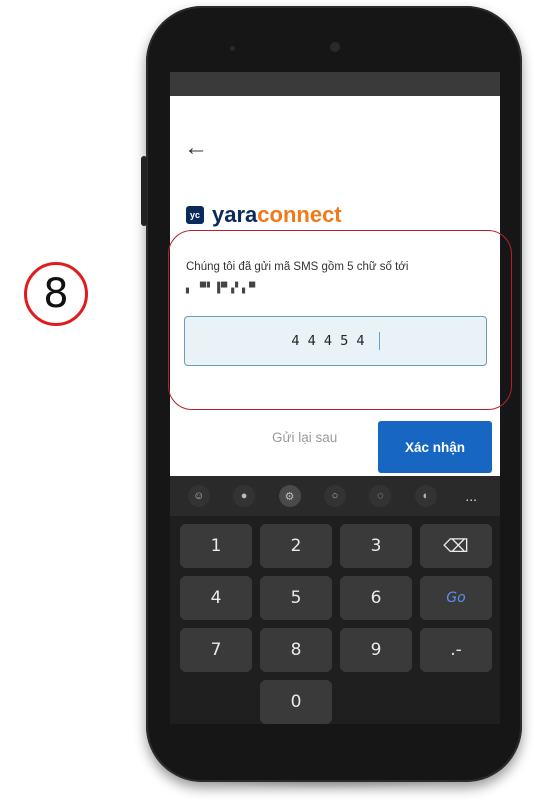 The width and height of the screenshot is (534, 804). What do you see at coordinates (198, 496) in the screenshot?
I see `emoji-icon: ☺` at bounding box center [198, 496].